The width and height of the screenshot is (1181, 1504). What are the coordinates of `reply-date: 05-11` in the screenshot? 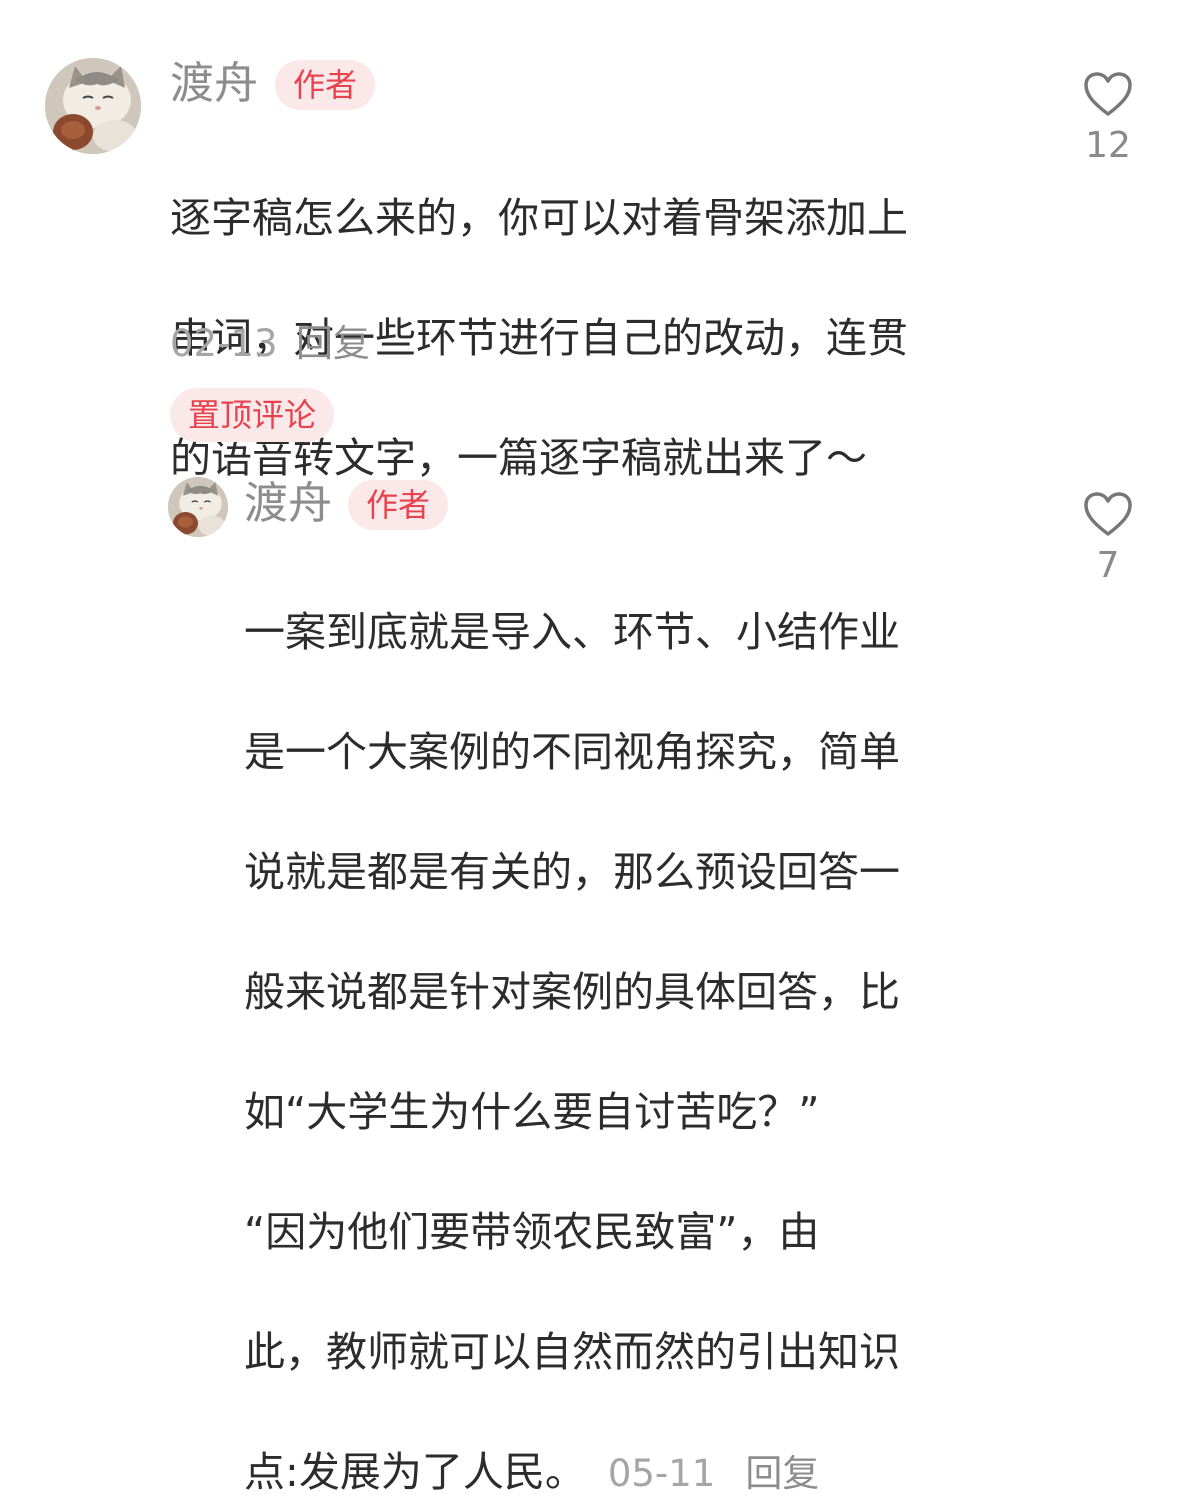 It's located at (661, 1473).